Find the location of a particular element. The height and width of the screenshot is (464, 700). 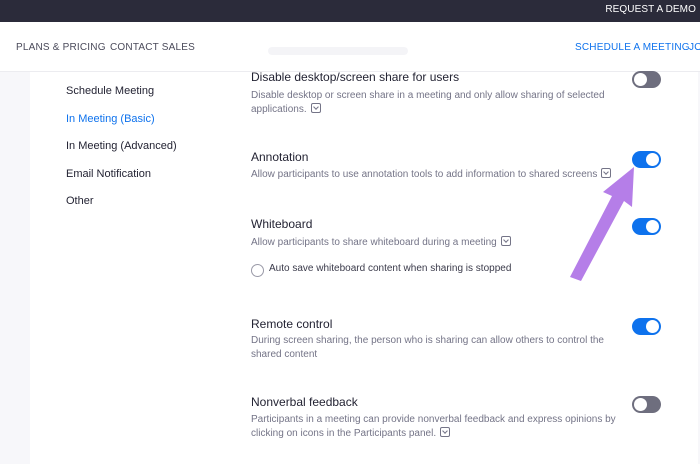

setting-title: Annotation is located at coordinates (280, 157).